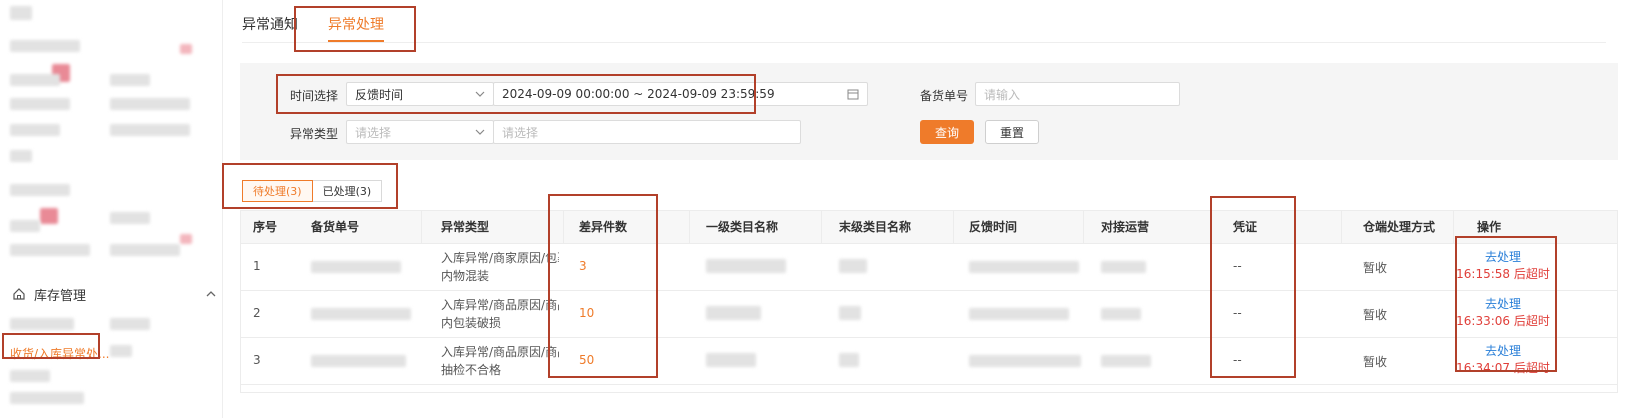 This screenshot has width=1626, height=418. Describe the element at coordinates (853, 94) in the screenshot. I see `calendar-icon` at that location.